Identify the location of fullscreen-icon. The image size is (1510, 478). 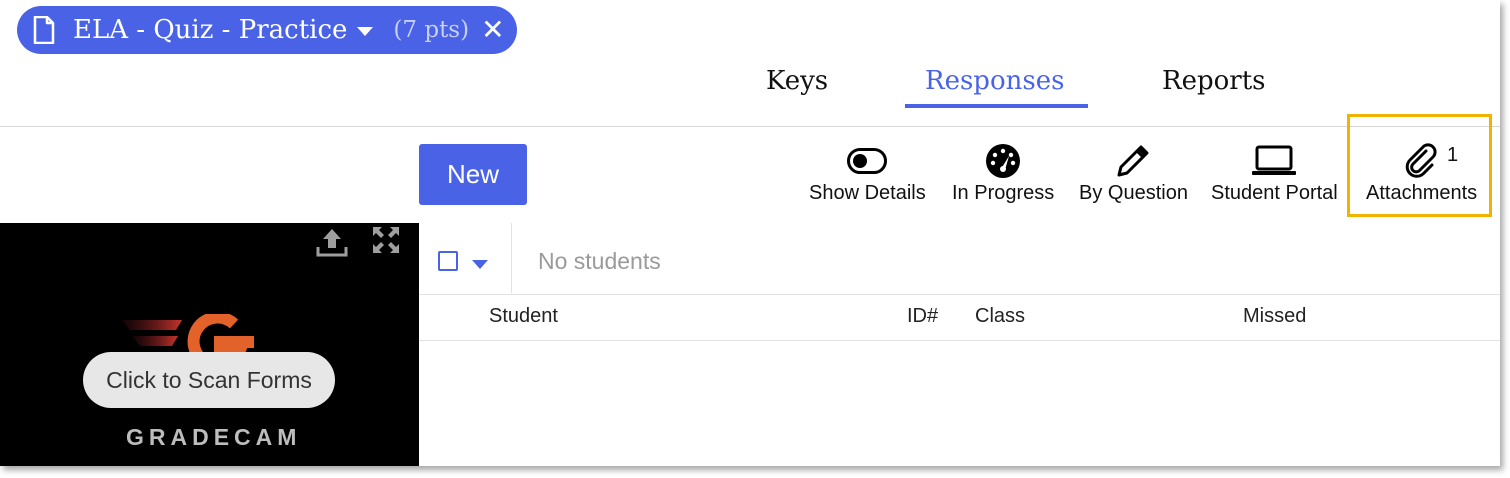
(386, 242).